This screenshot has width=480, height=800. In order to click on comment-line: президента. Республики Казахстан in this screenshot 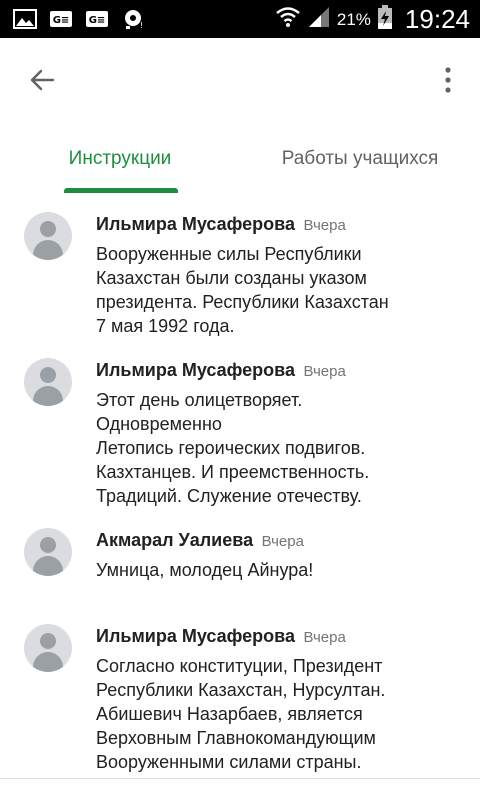, I will do `click(242, 302)`.